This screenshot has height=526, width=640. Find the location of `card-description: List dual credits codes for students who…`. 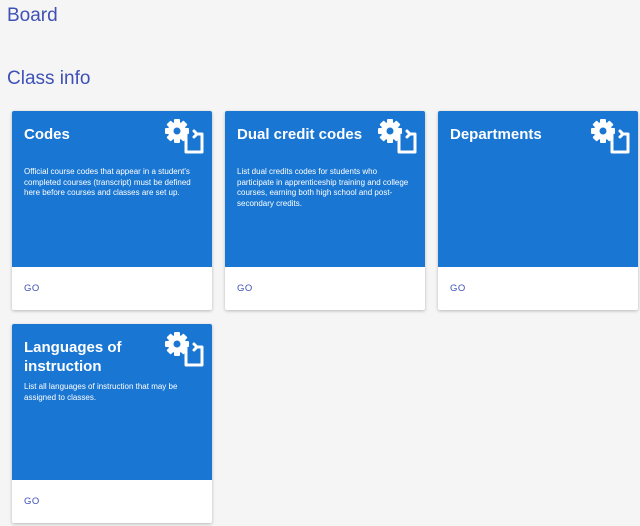

card-description: List dual credits codes for students who… is located at coordinates (323, 187).